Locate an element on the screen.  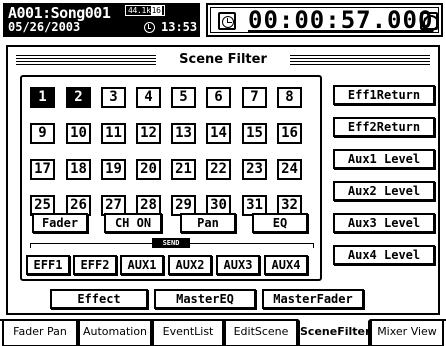
channel-button-21: 21 is located at coordinates (183, 169).